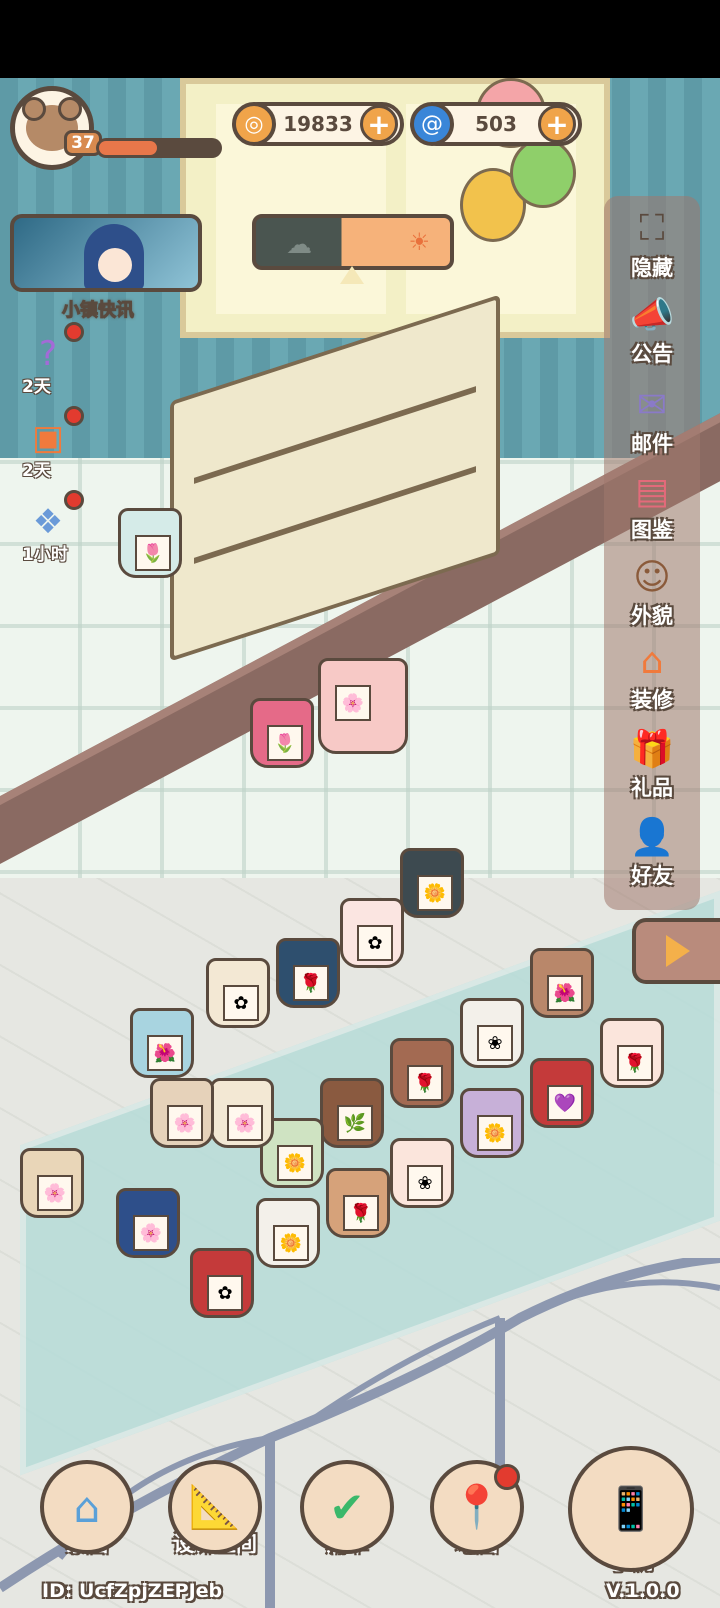  I want to click on hide-frame-icon: ⛶, so click(652, 228).